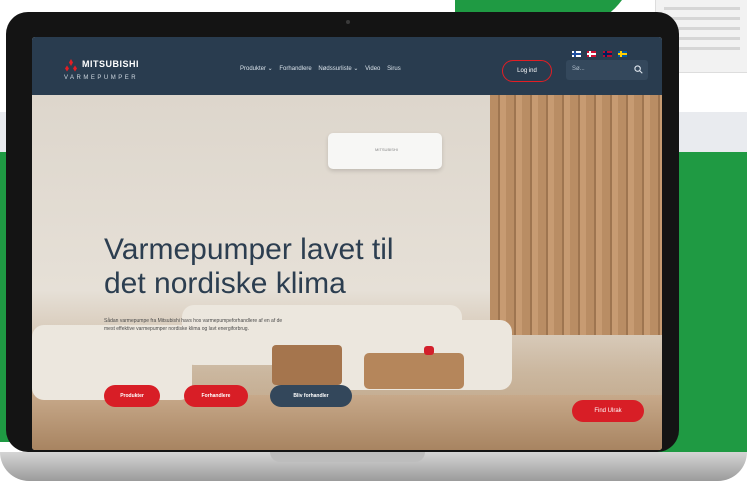 The image size is (747, 481). What do you see at coordinates (71, 65) in the screenshot?
I see `diamonds-logo-icon` at bounding box center [71, 65].